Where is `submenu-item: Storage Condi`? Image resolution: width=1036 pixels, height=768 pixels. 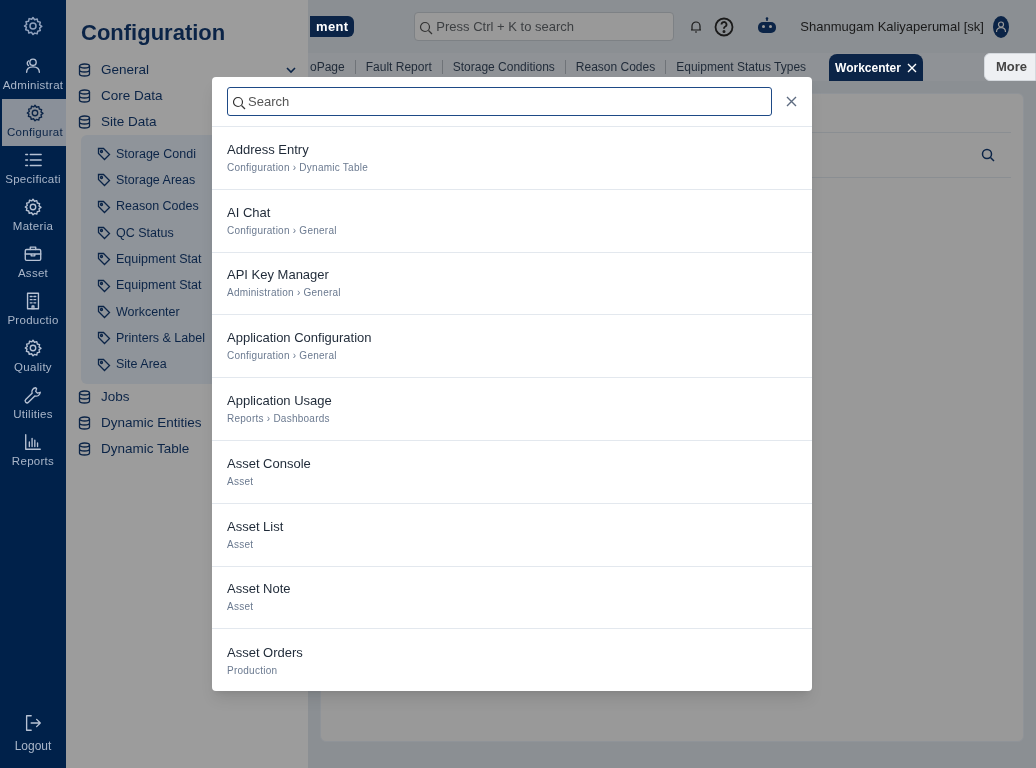 submenu-item: Storage Condi is located at coordinates (146, 154).